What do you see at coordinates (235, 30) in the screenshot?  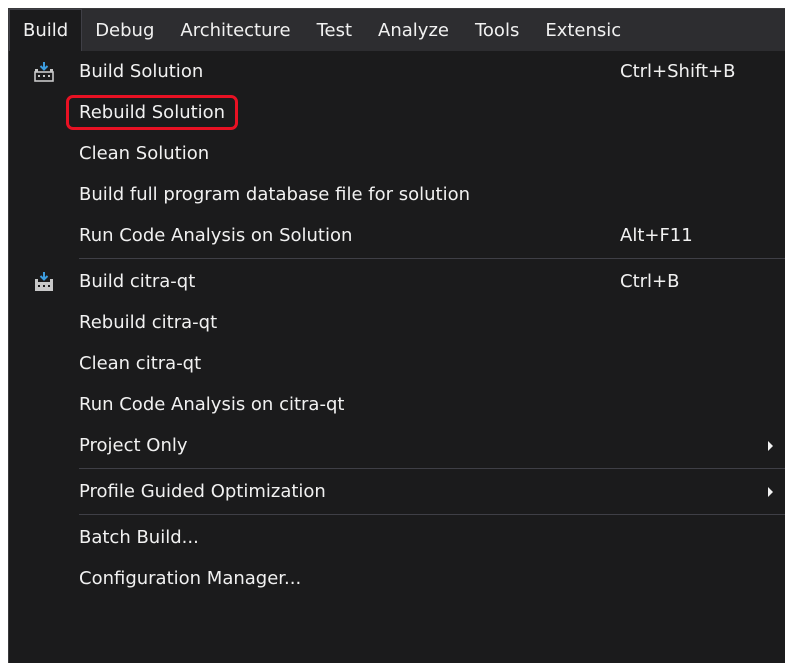 I see `menubar-architecture: Architecture` at bounding box center [235, 30].